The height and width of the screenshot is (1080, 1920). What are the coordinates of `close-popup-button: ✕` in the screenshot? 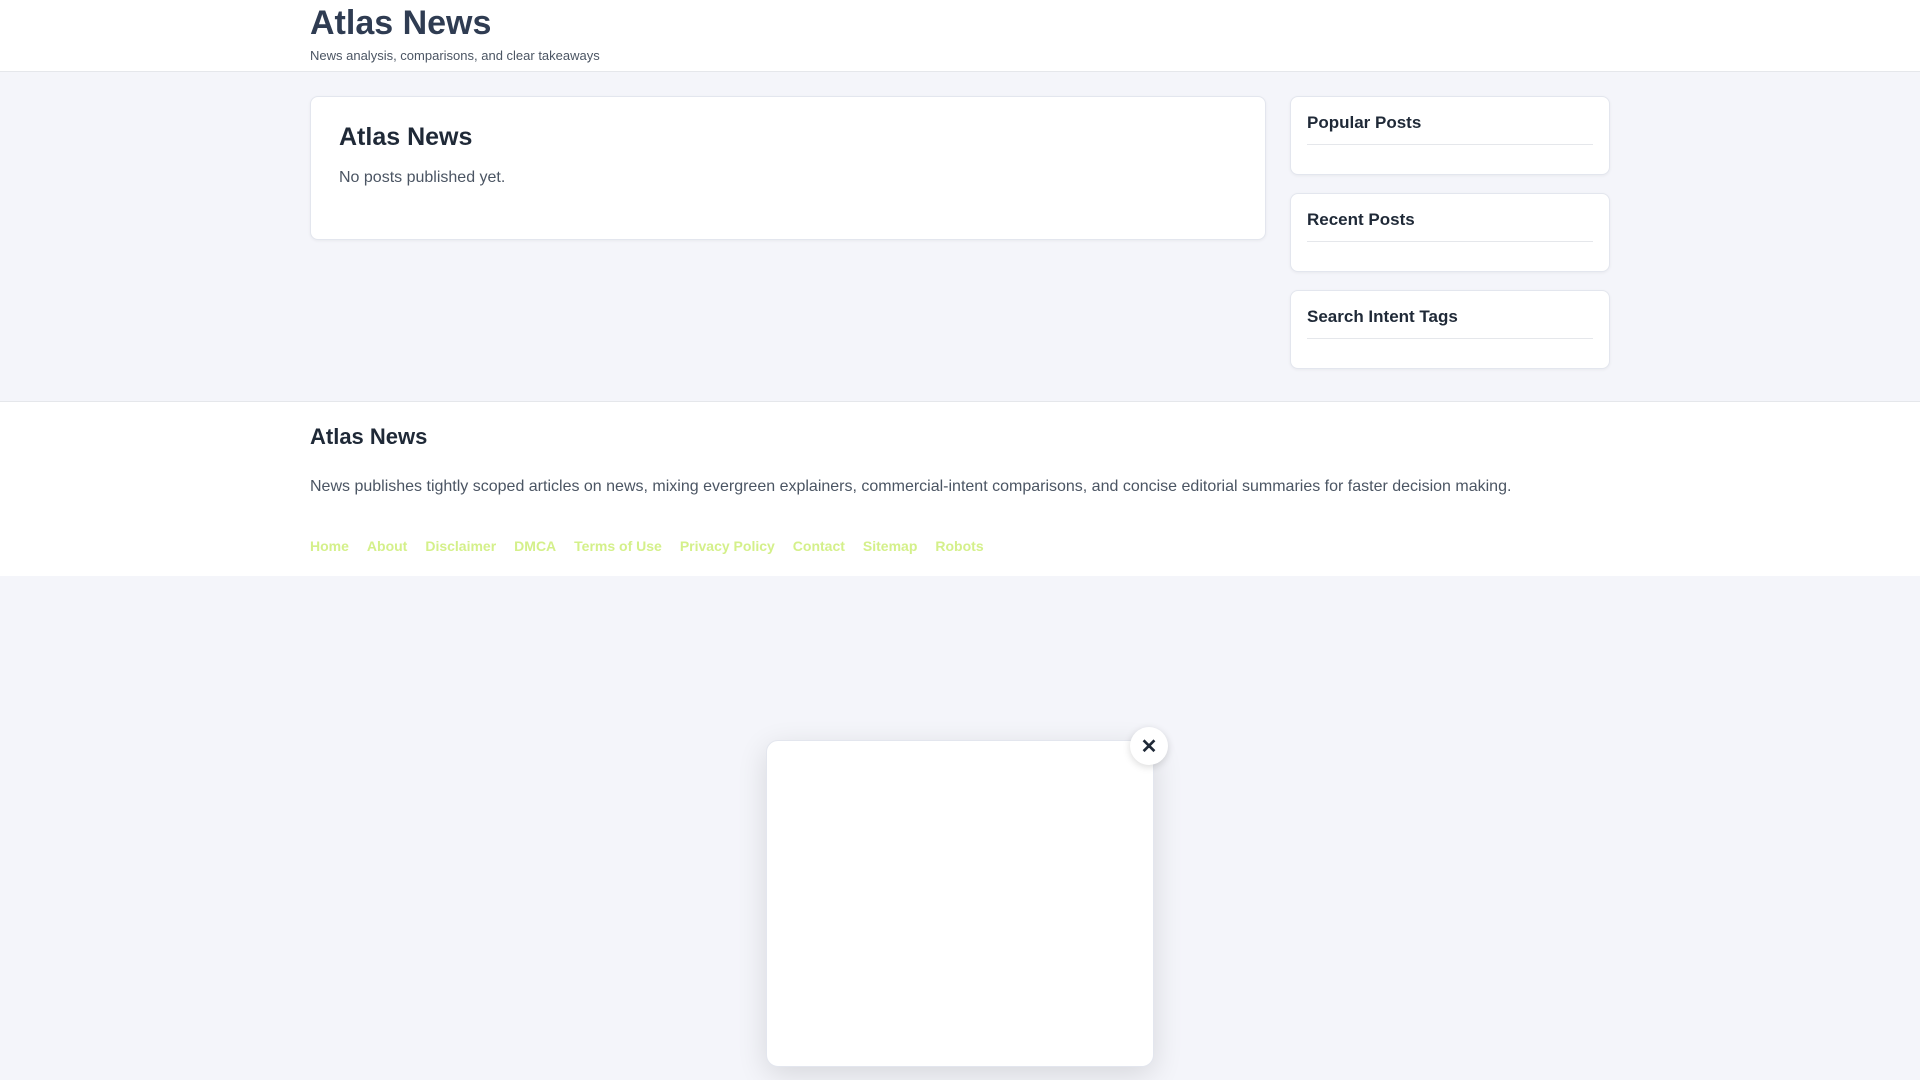 It's located at (1149, 746).